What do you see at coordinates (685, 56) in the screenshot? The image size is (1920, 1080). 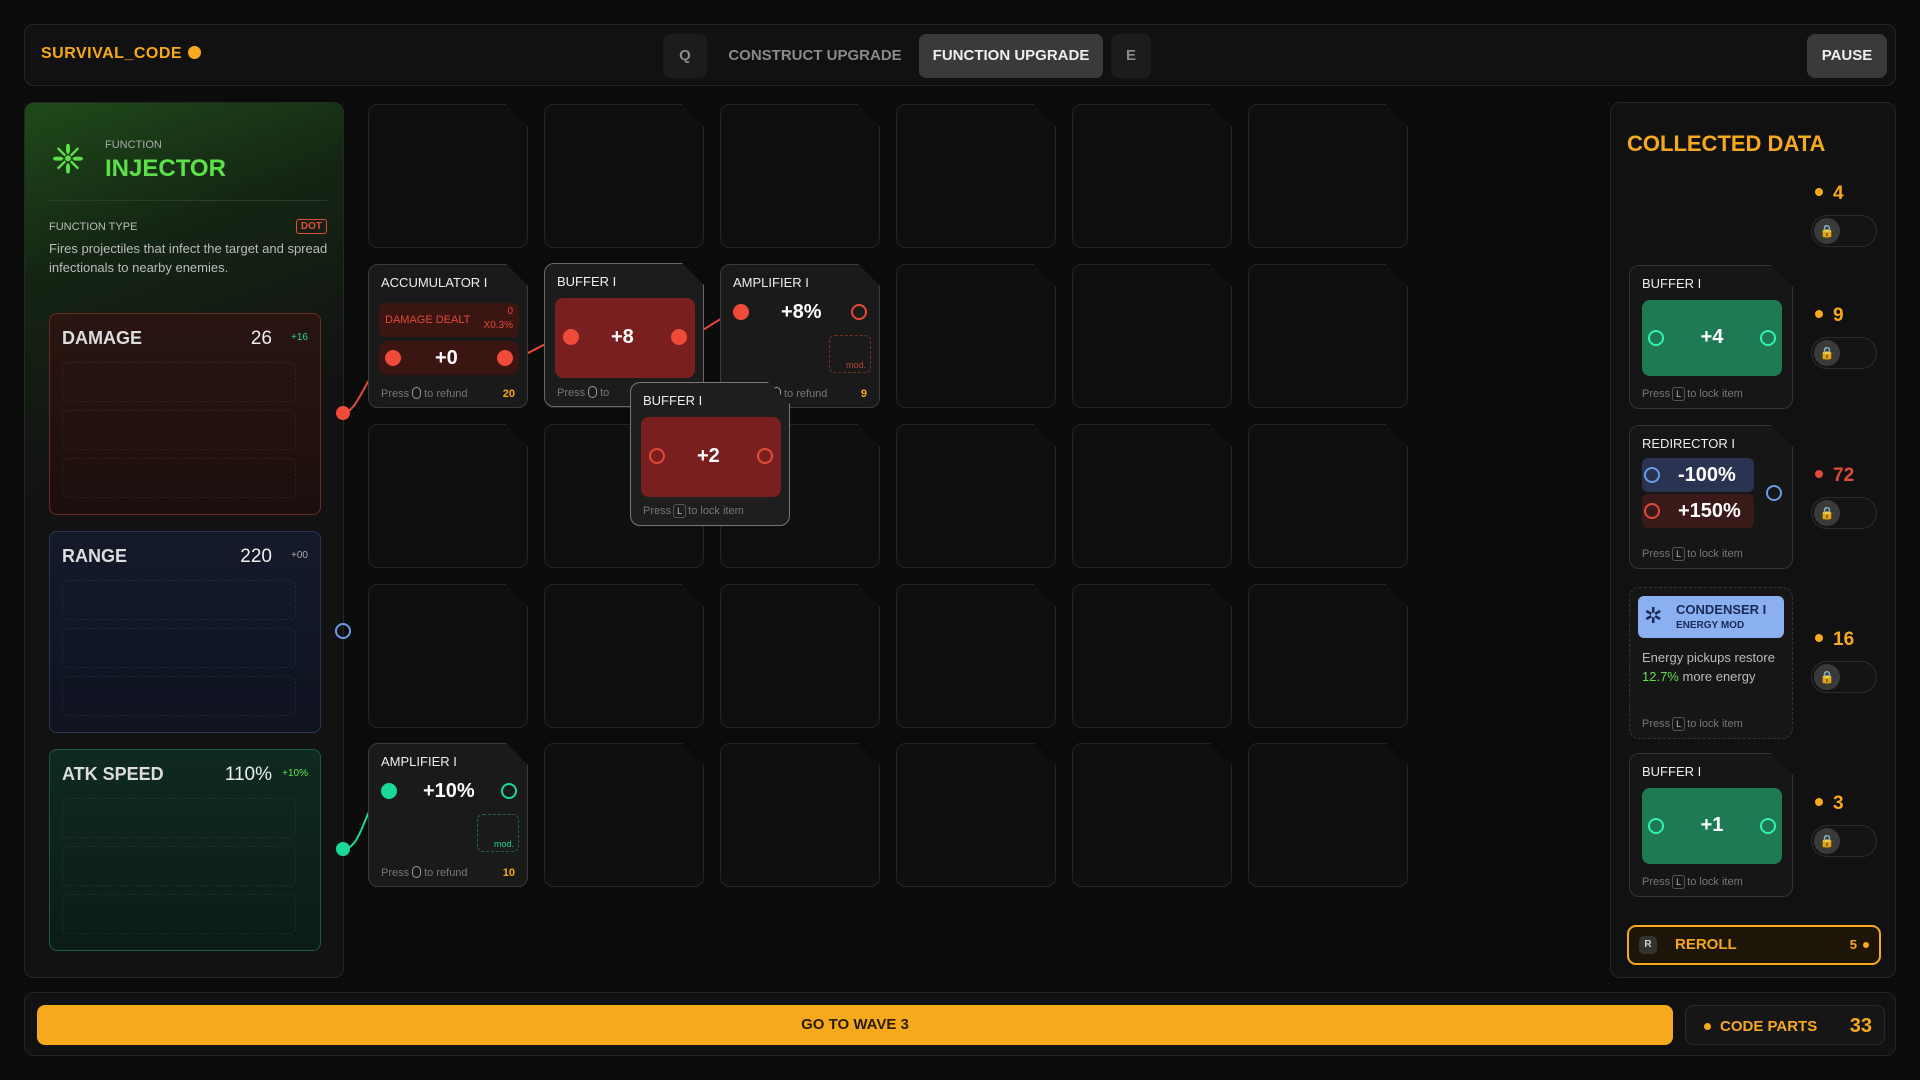 I see `tab-prev-key: Q` at bounding box center [685, 56].